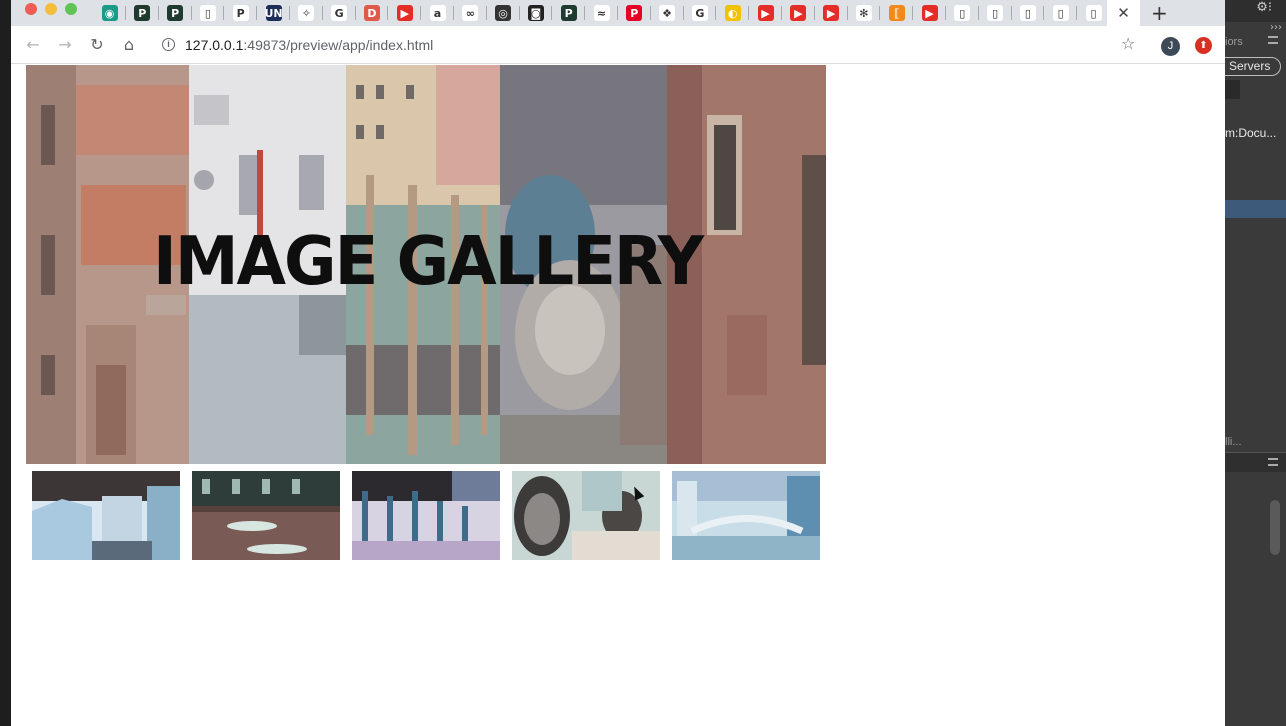  Describe the element at coordinates (1264, 7) in the screenshot. I see `gear-icon: ⚙⁝` at that location.